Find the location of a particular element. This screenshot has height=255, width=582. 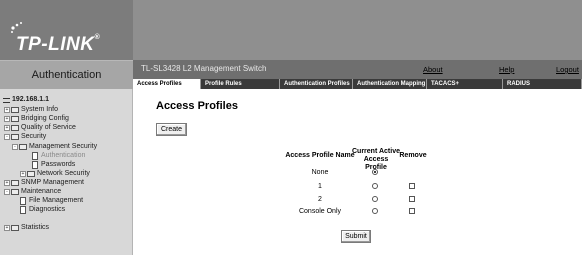

brand-name: TP-LINK is located at coordinates (55, 44).